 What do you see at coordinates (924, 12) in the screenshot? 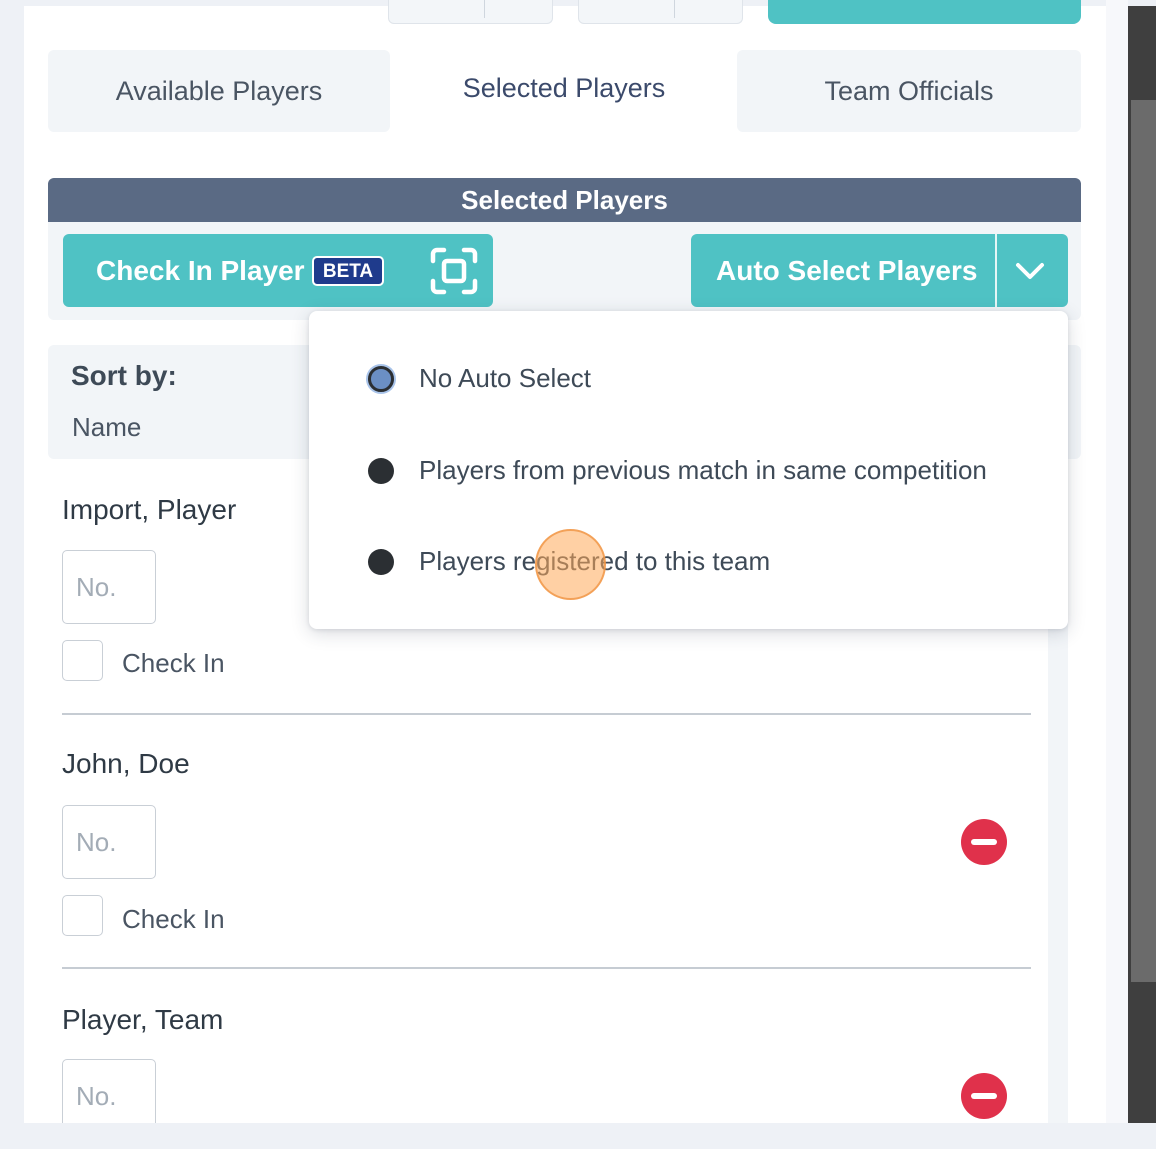
I see `top-action-button` at bounding box center [924, 12].